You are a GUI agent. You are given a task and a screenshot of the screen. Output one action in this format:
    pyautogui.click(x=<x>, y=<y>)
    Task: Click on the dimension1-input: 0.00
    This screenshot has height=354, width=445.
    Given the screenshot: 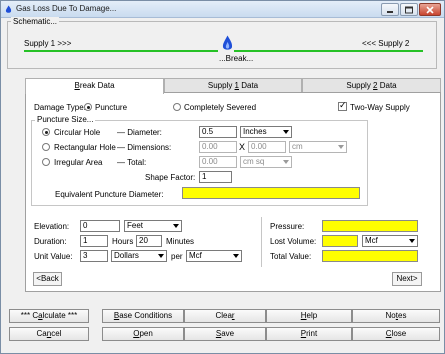 What is the action you would take?
    pyautogui.click(x=218, y=147)
    